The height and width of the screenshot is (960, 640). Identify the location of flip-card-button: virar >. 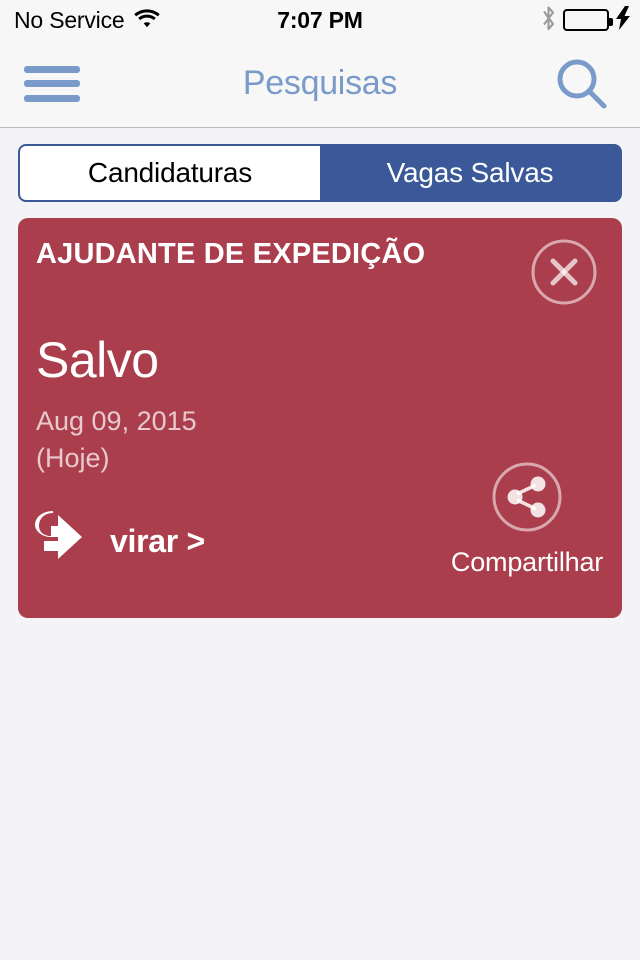
(119, 541).